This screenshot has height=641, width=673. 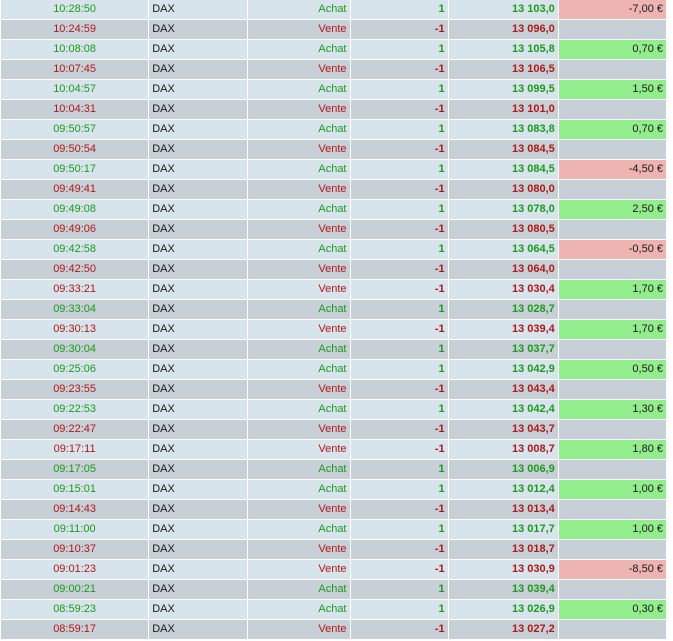 What do you see at coordinates (503, 589) in the screenshot?
I see `trade-price-cell: 13 039,4` at bounding box center [503, 589].